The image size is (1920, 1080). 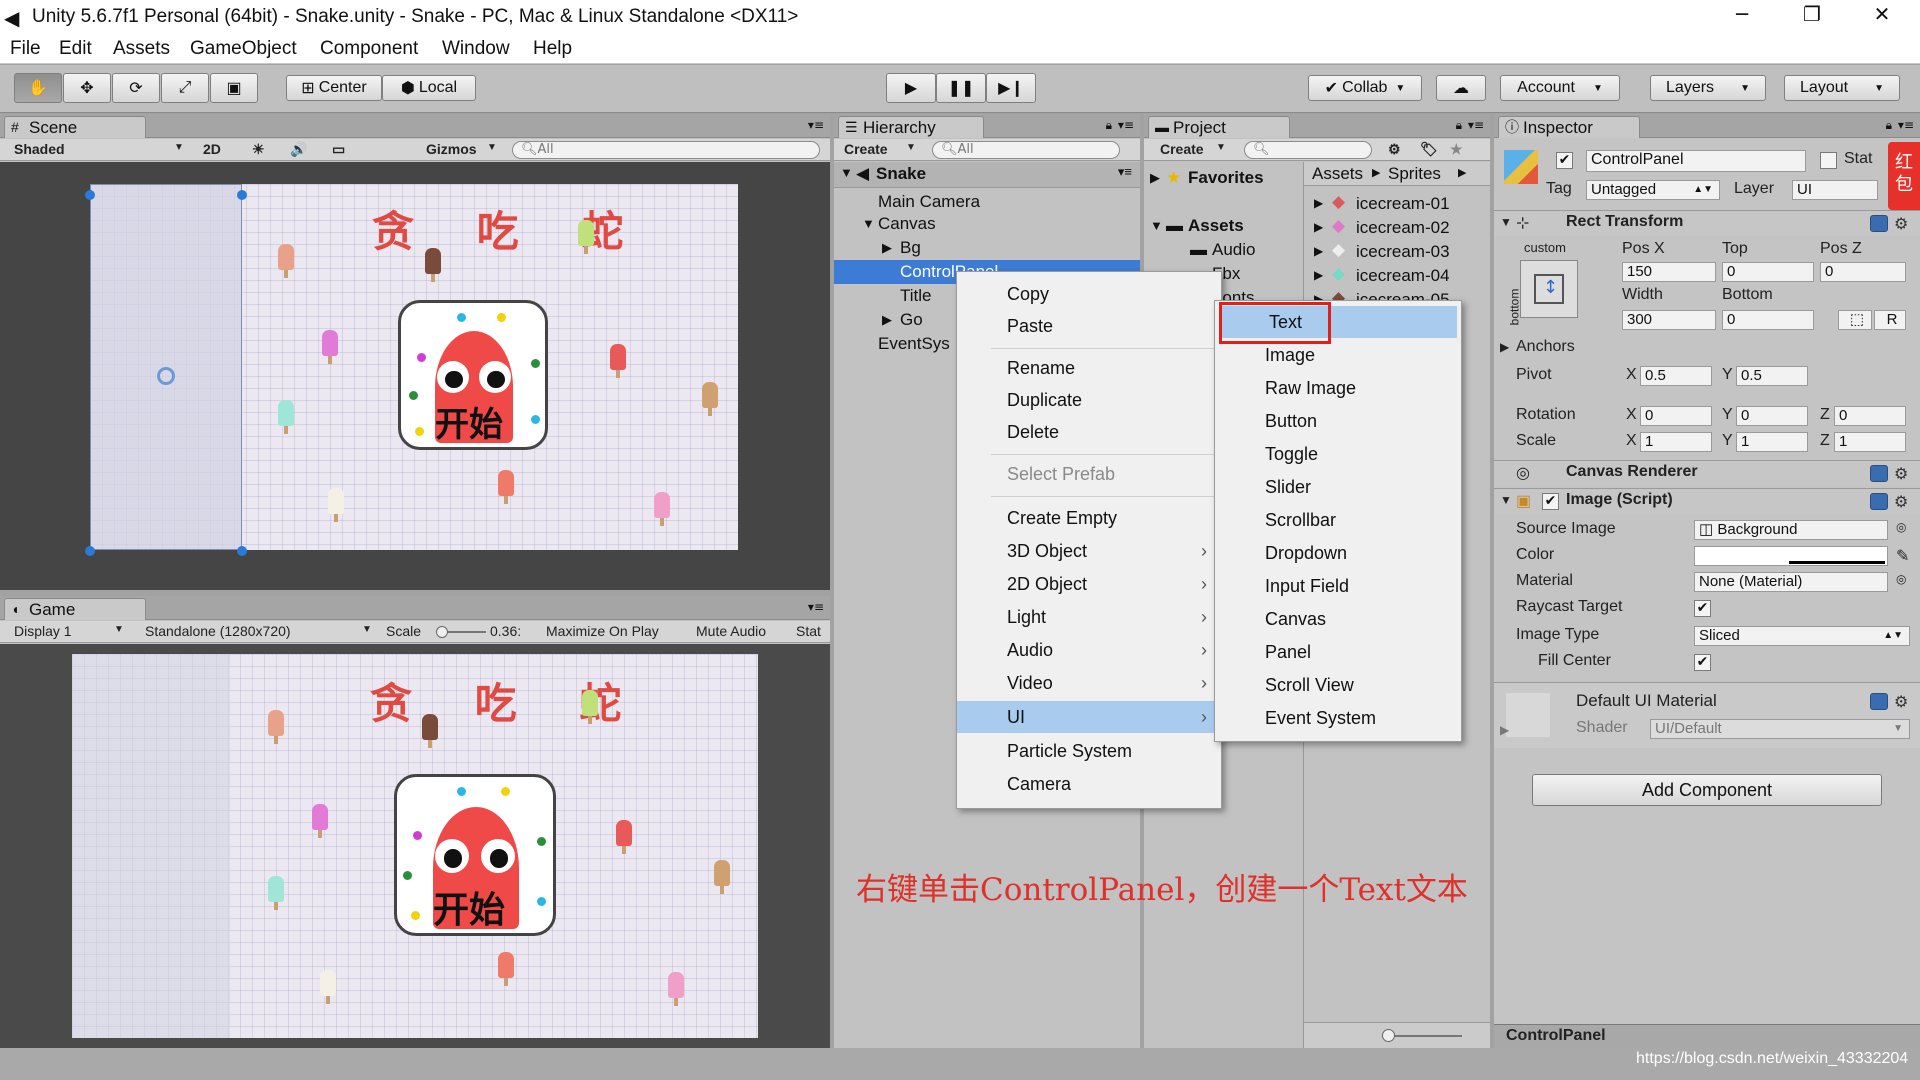 What do you see at coordinates (1219, 127) in the screenshot?
I see `tab-project: ▬ Project` at bounding box center [1219, 127].